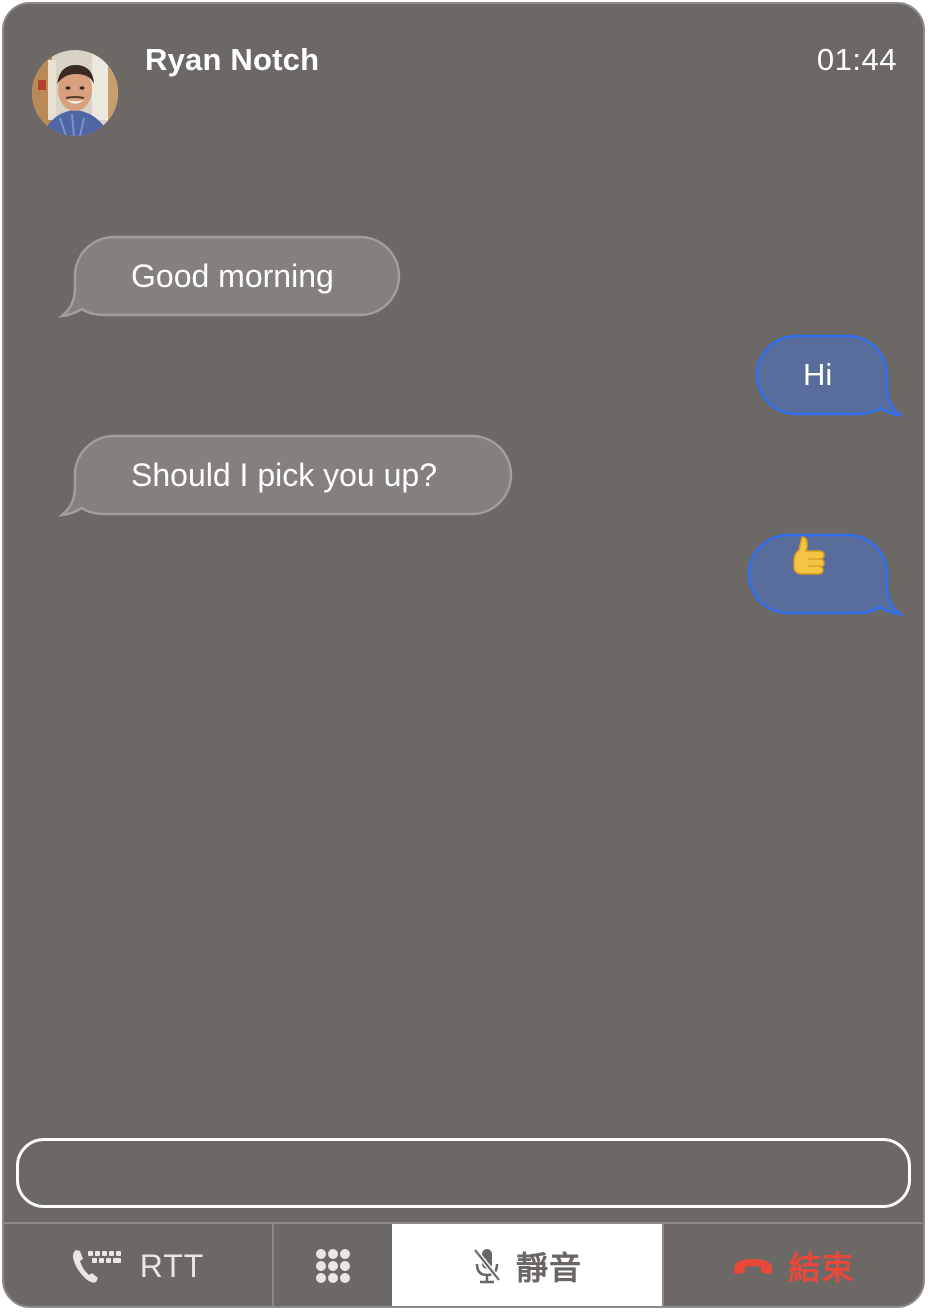 The width and height of the screenshot is (931, 1314). Describe the element at coordinates (856, 59) in the screenshot. I see `call-timer: 01:44` at that location.